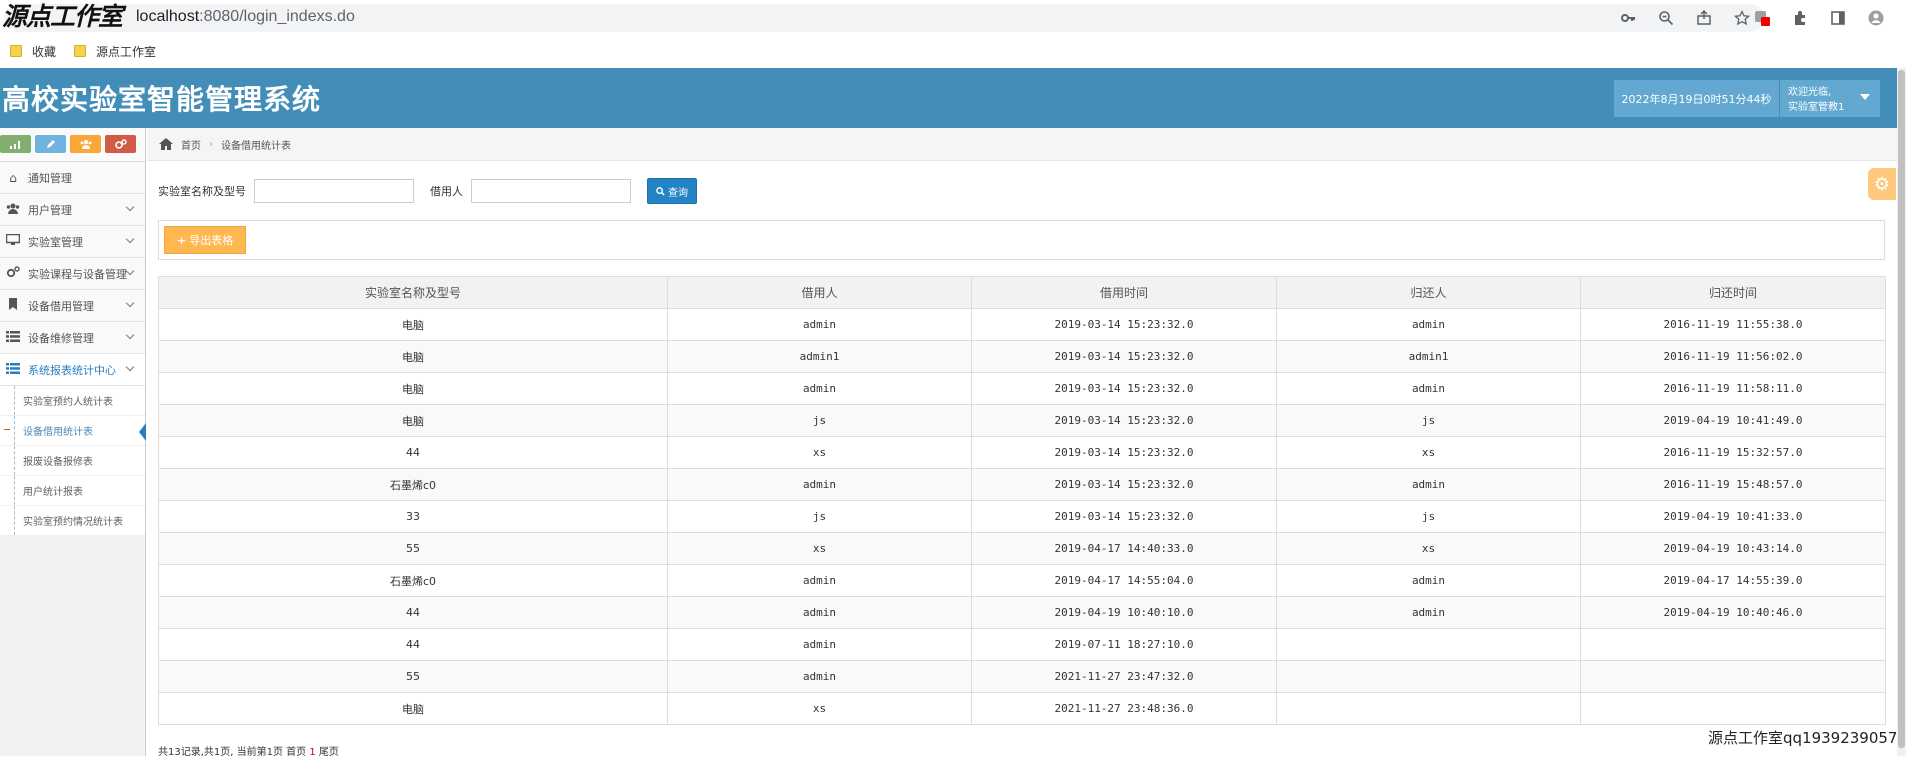  What do you see at coordinates (1865, 97) in the screenshot?
I see `caret-down-icon` at bounding box center [1865, 97].